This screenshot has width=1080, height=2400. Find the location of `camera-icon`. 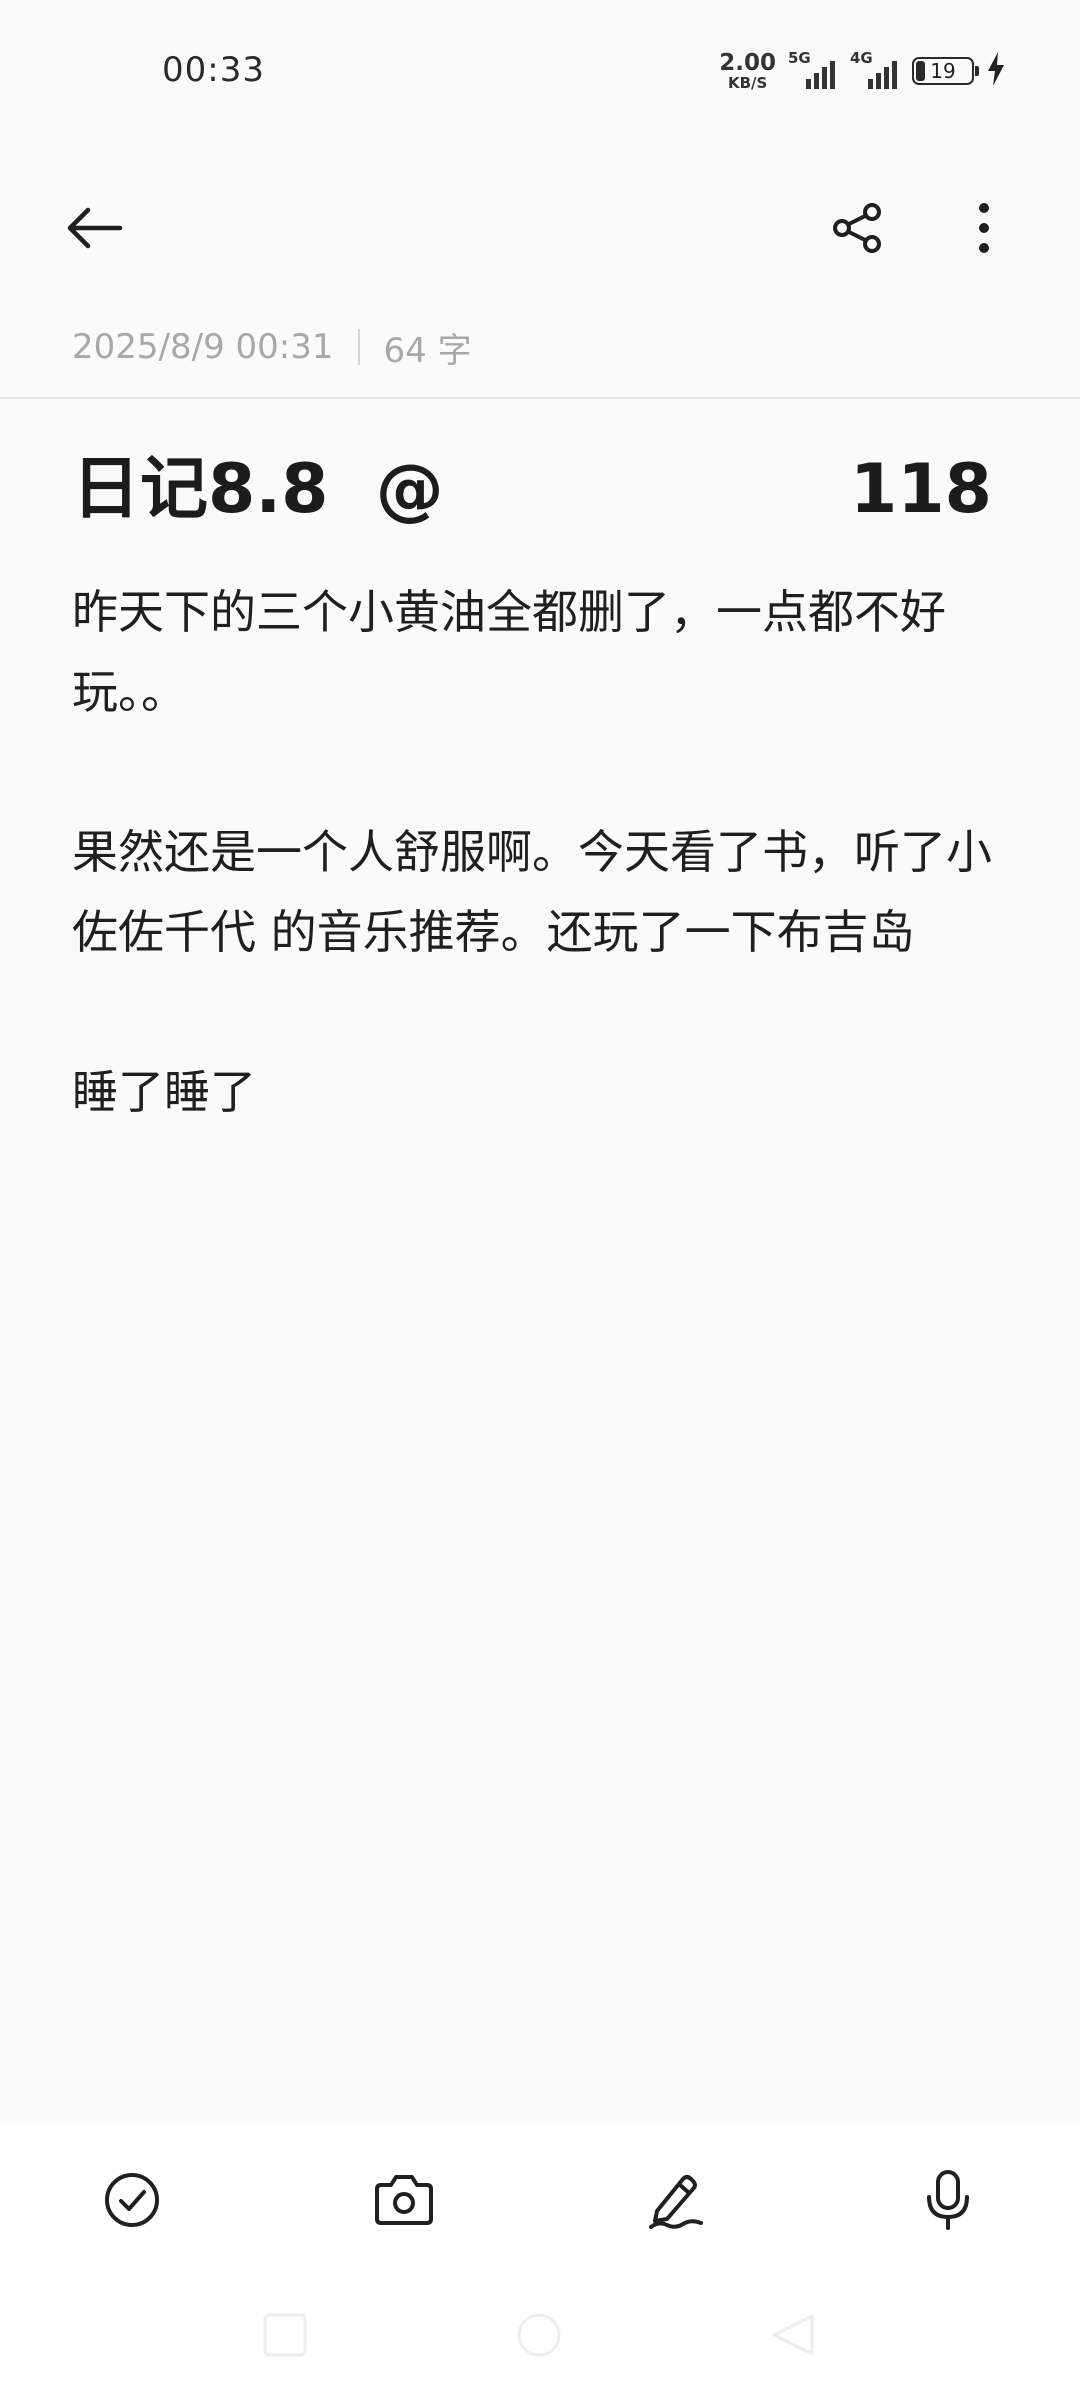

camera-icon is located at coordinates (404, 2202).